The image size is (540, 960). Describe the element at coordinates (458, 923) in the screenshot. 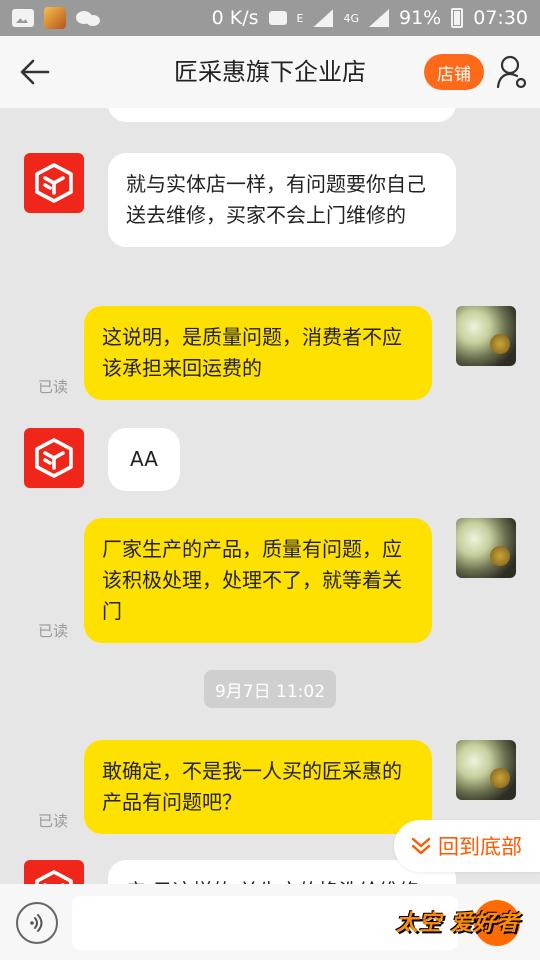

I see `watermark-logo: 太空 爱好者` at that location.